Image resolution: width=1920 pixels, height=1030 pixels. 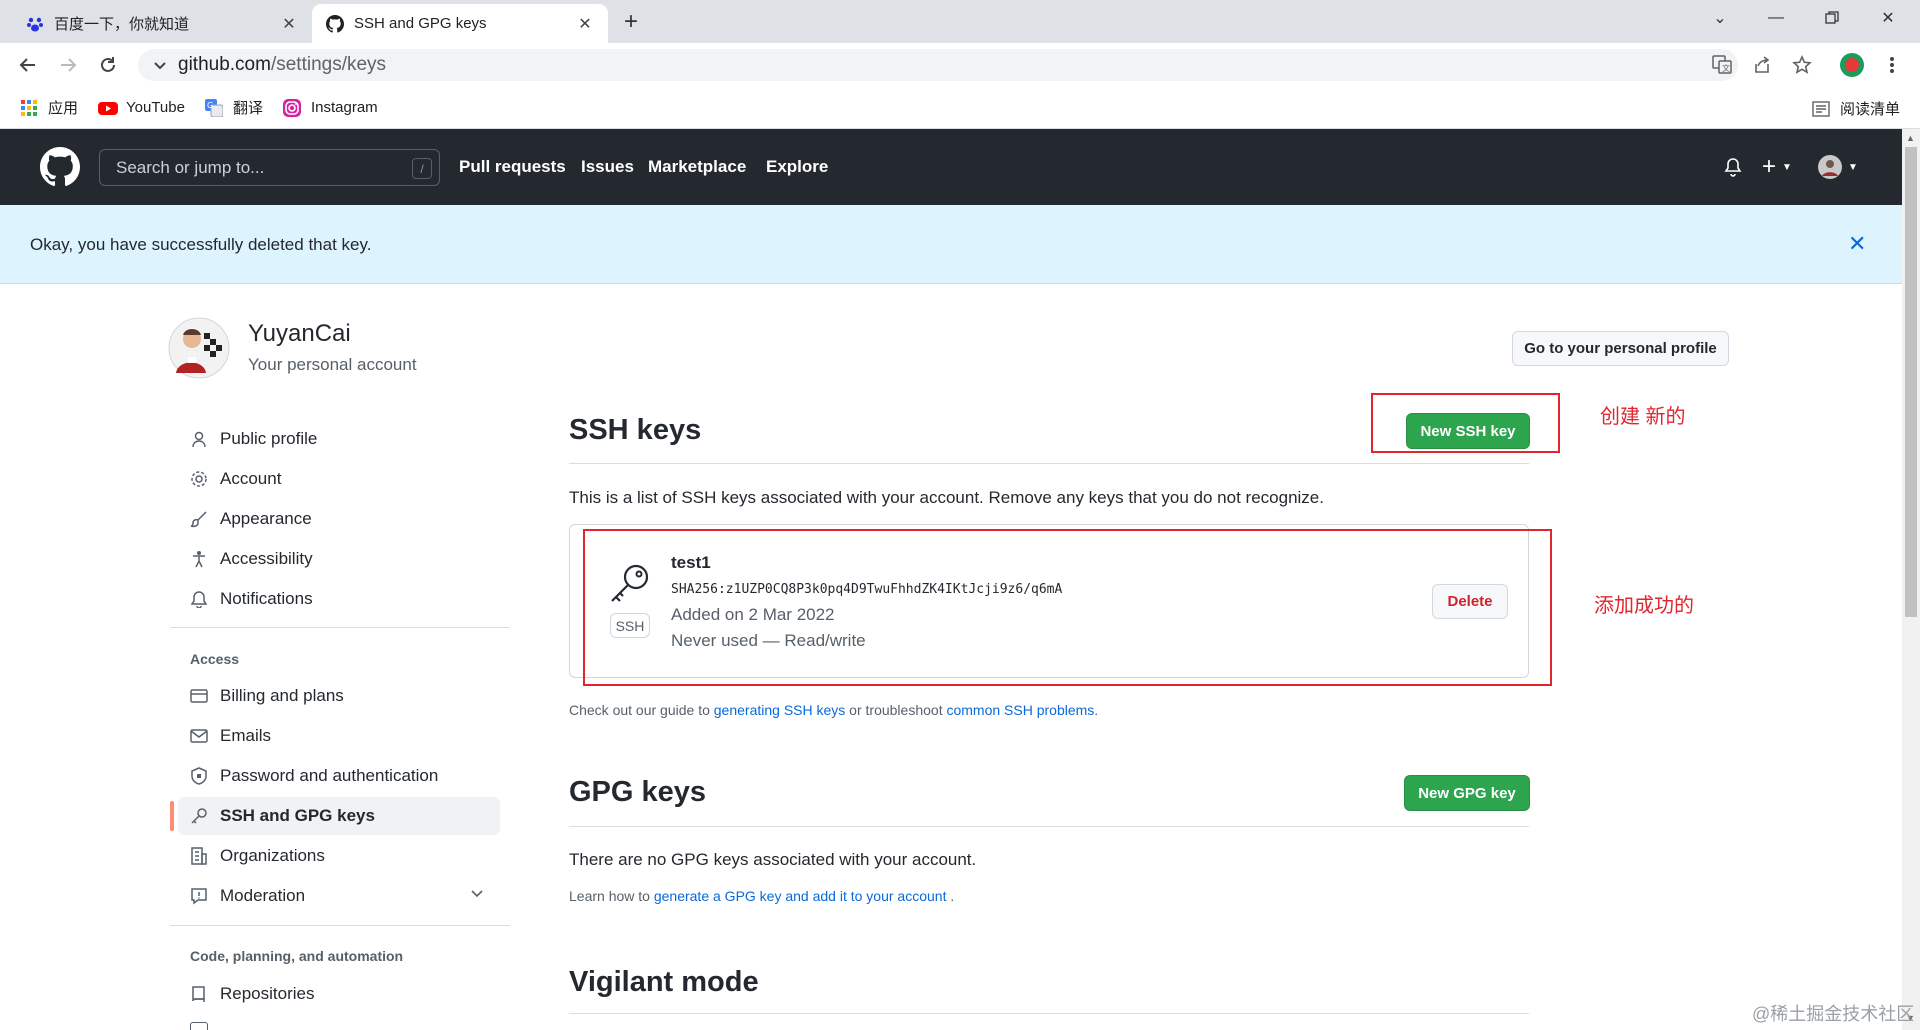 I want to click on nav-pull-requests: Pull requests, so click(x=512, y=167).